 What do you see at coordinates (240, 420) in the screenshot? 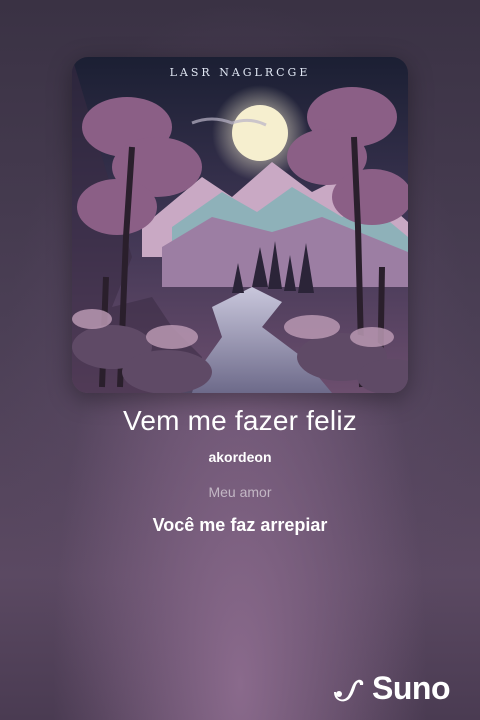
I see `song-title: Vem me fazer feliz` at bounding box center [240, 420].